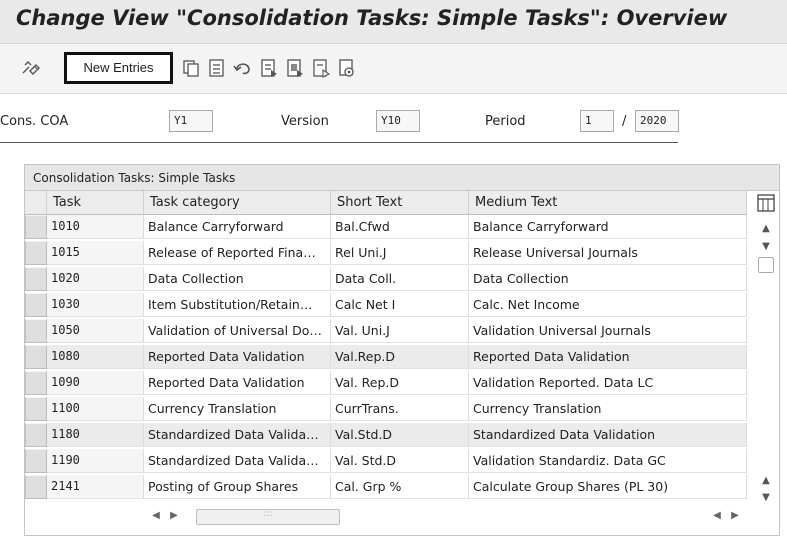  I want to click on cell-medium-text: Data Collection, so click(608, 279).